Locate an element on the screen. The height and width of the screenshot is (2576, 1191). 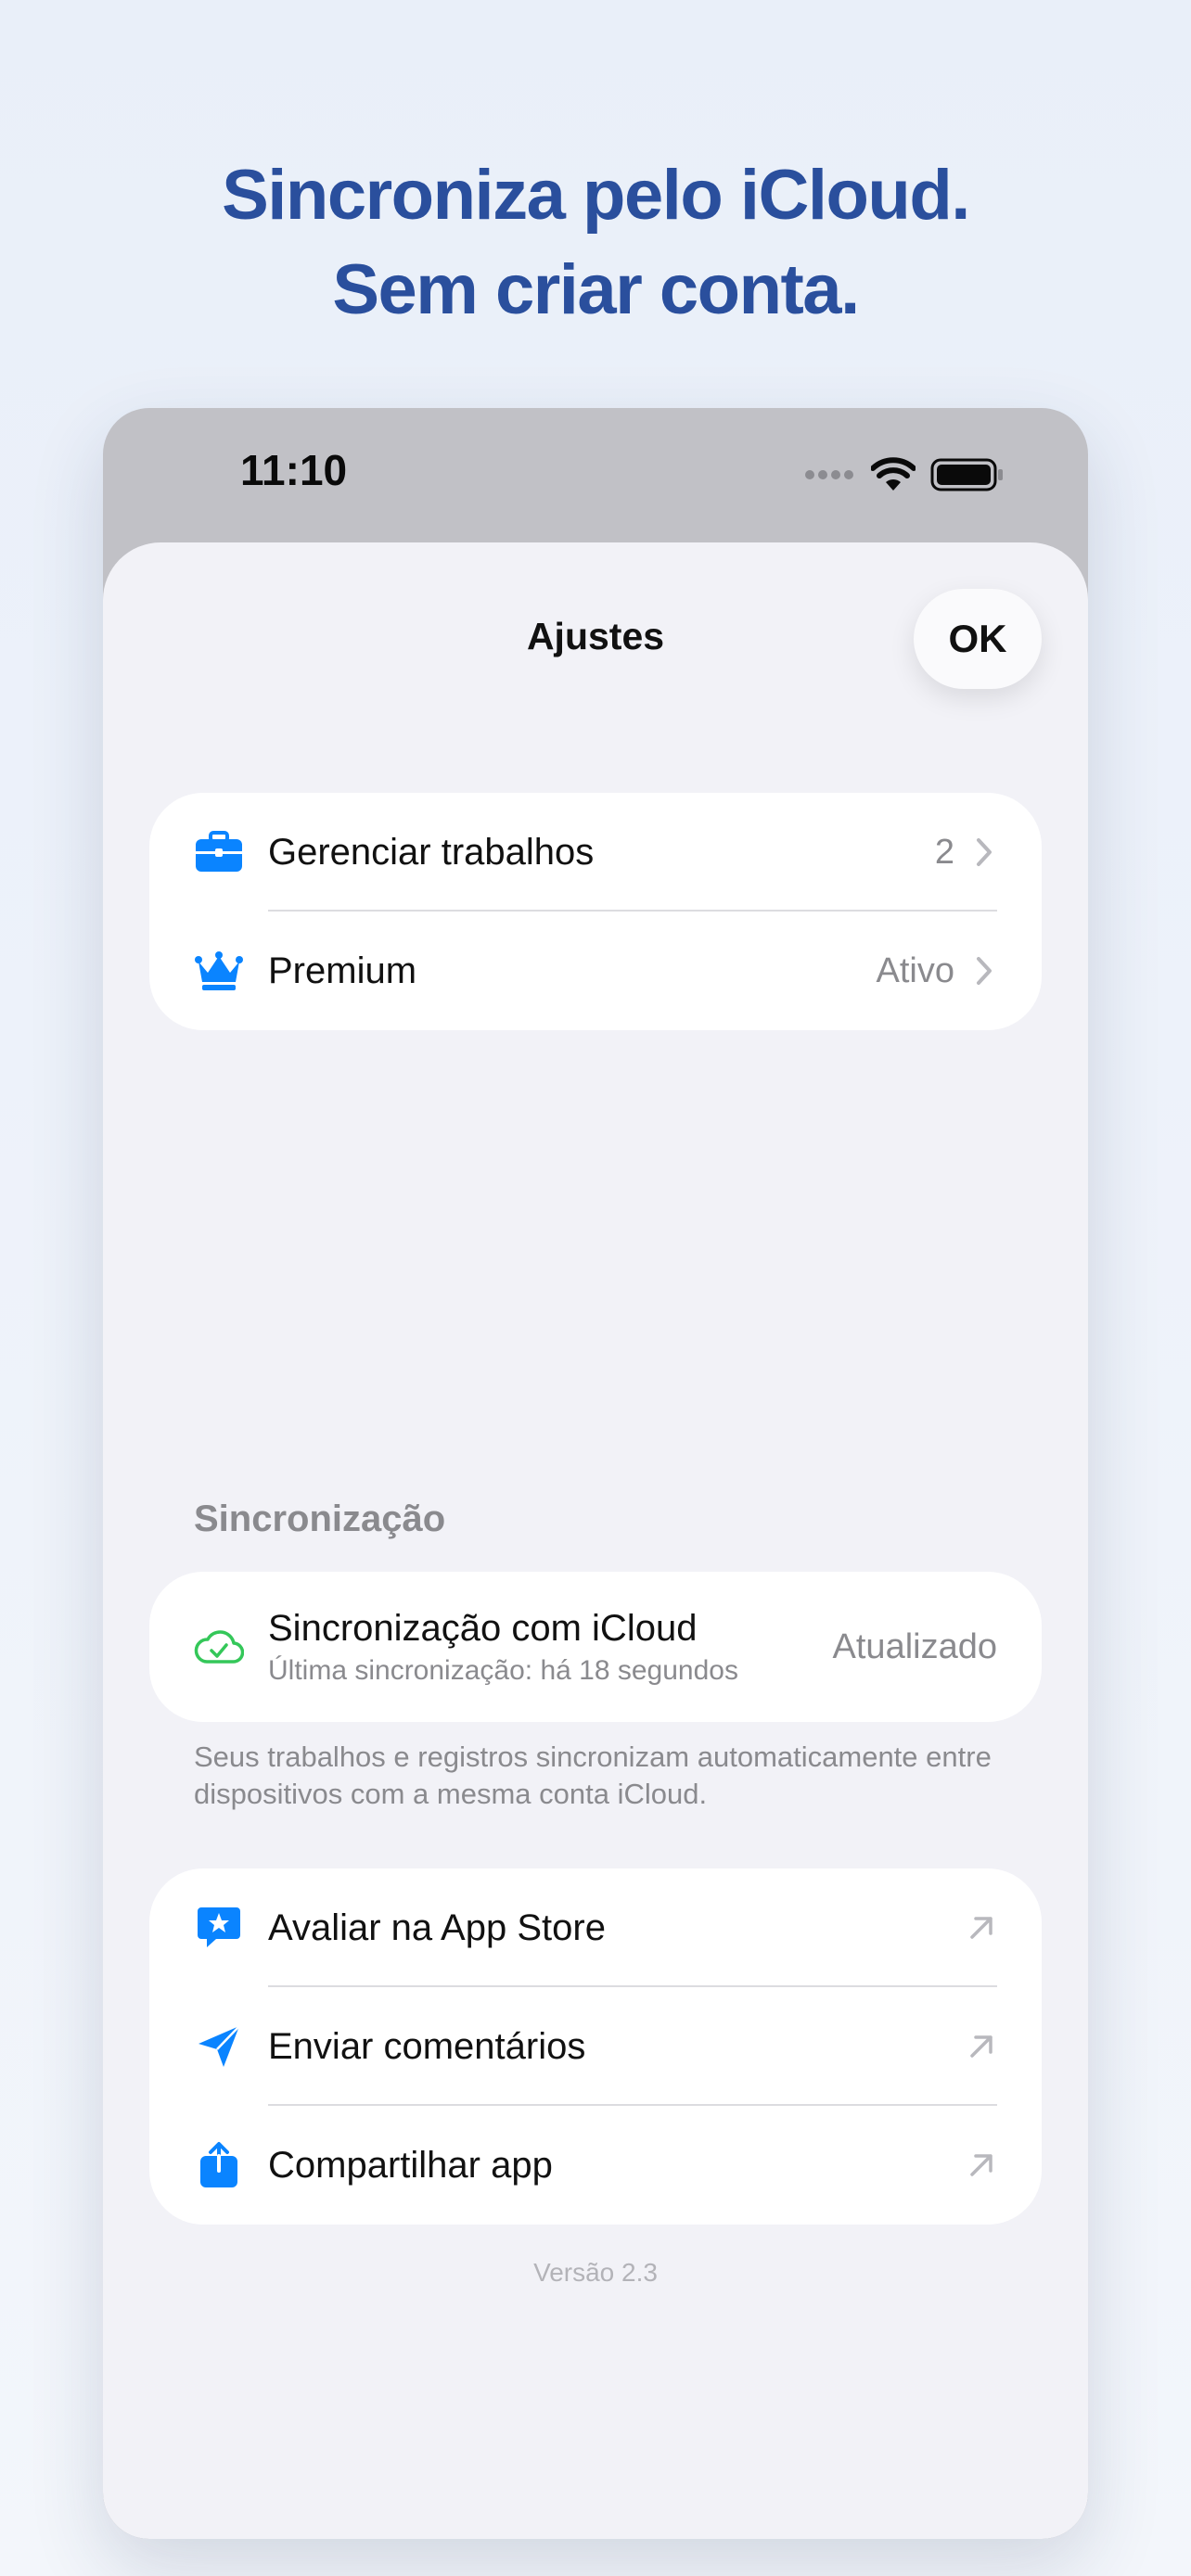
row-label: Avaliar na App Store is located at coordinates (437, 1927).